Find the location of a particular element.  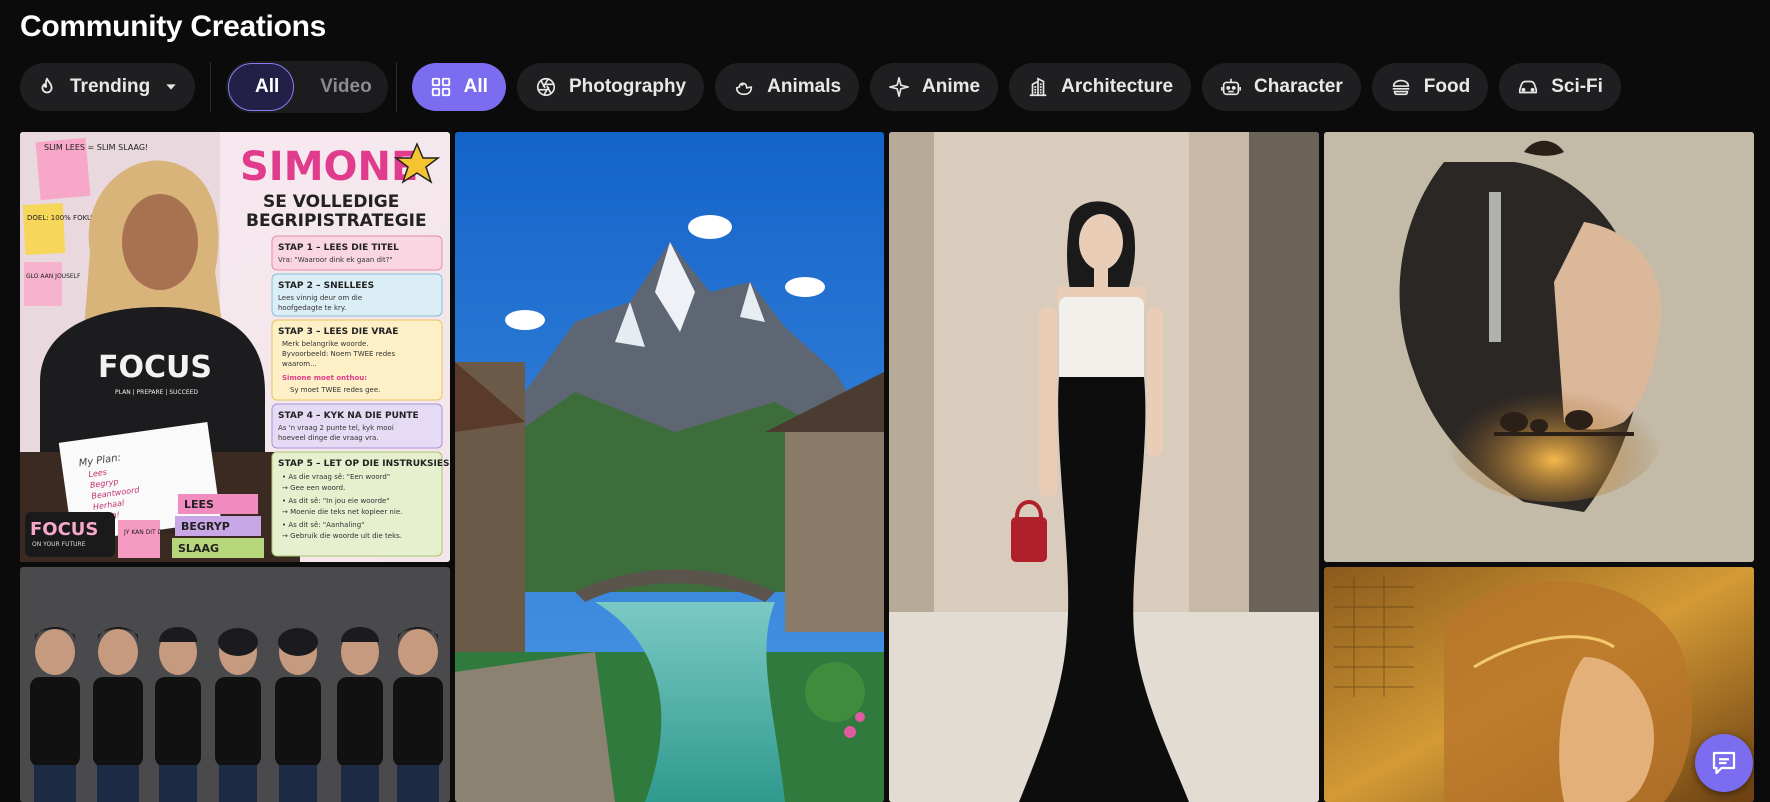

category-label: All is located at coordinates (475, 86).